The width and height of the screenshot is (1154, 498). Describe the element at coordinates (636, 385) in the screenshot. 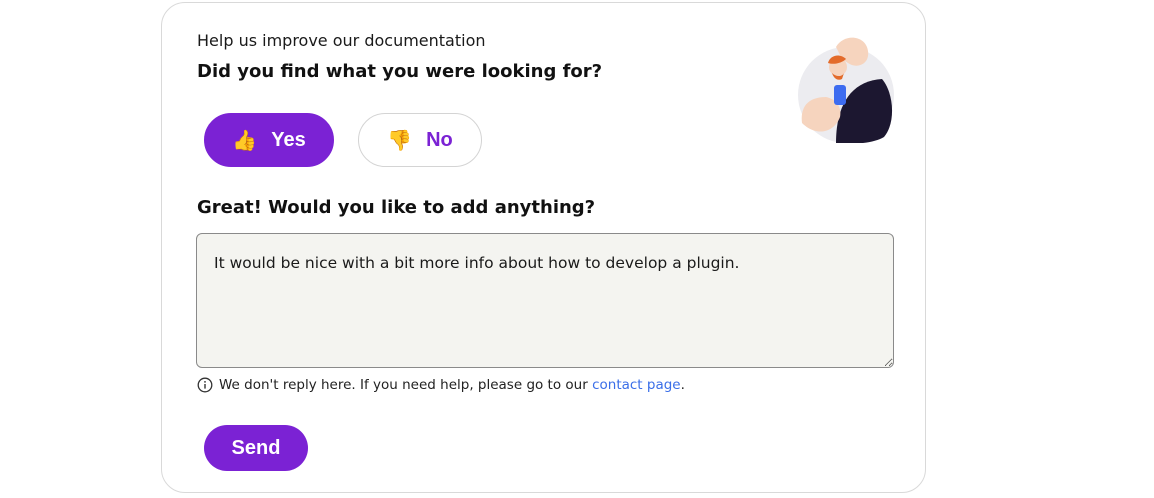

I see `contact-page-link: contact page` at that location.